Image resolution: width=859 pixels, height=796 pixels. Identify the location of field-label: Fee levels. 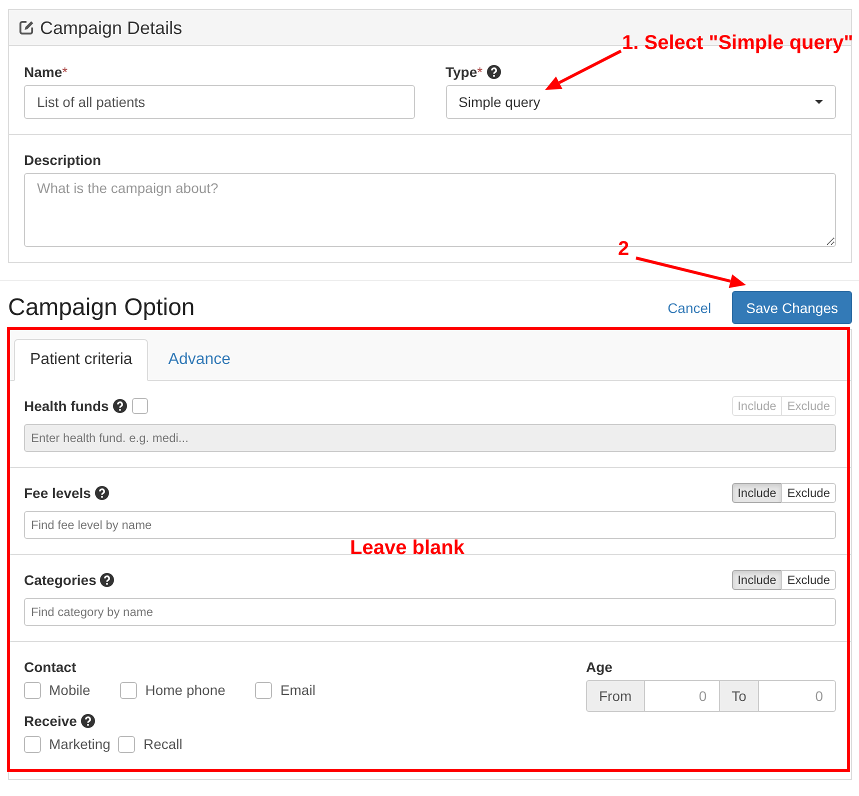
(57, 493).